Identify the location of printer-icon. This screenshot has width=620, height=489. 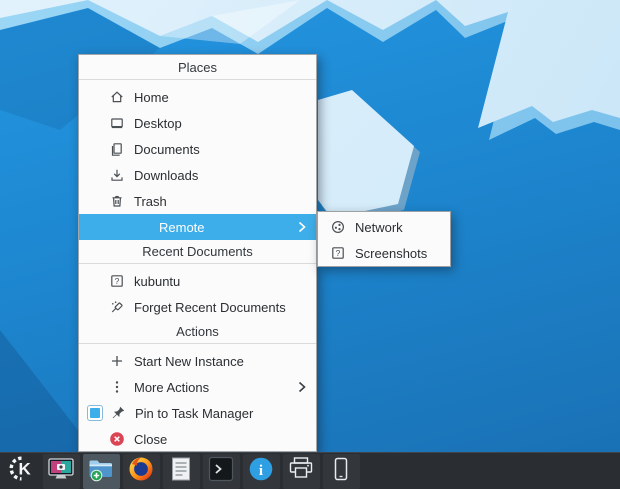
(301, 471).